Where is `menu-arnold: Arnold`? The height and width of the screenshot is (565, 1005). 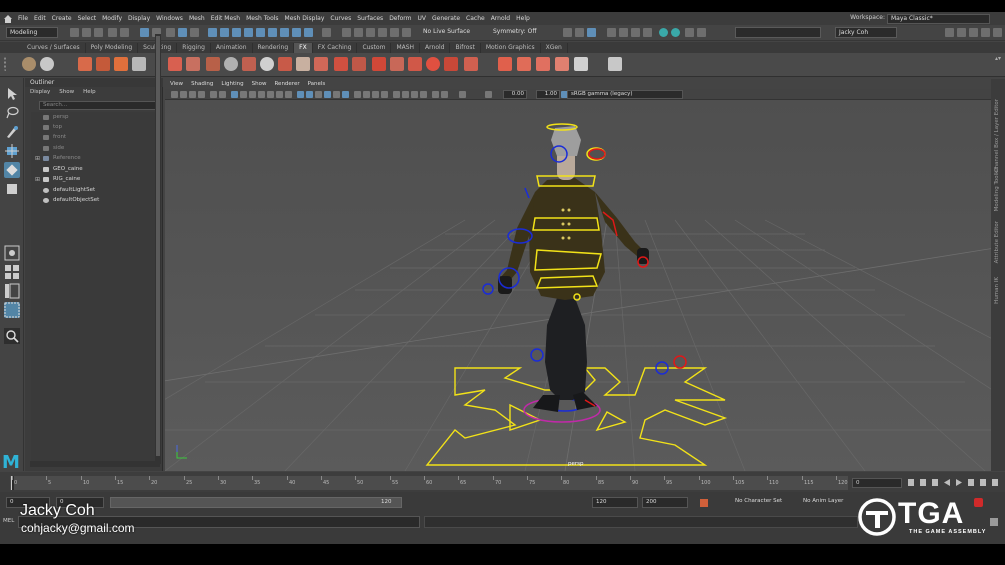 menu-arnold: Arnold is located at coordinates (500, 18).